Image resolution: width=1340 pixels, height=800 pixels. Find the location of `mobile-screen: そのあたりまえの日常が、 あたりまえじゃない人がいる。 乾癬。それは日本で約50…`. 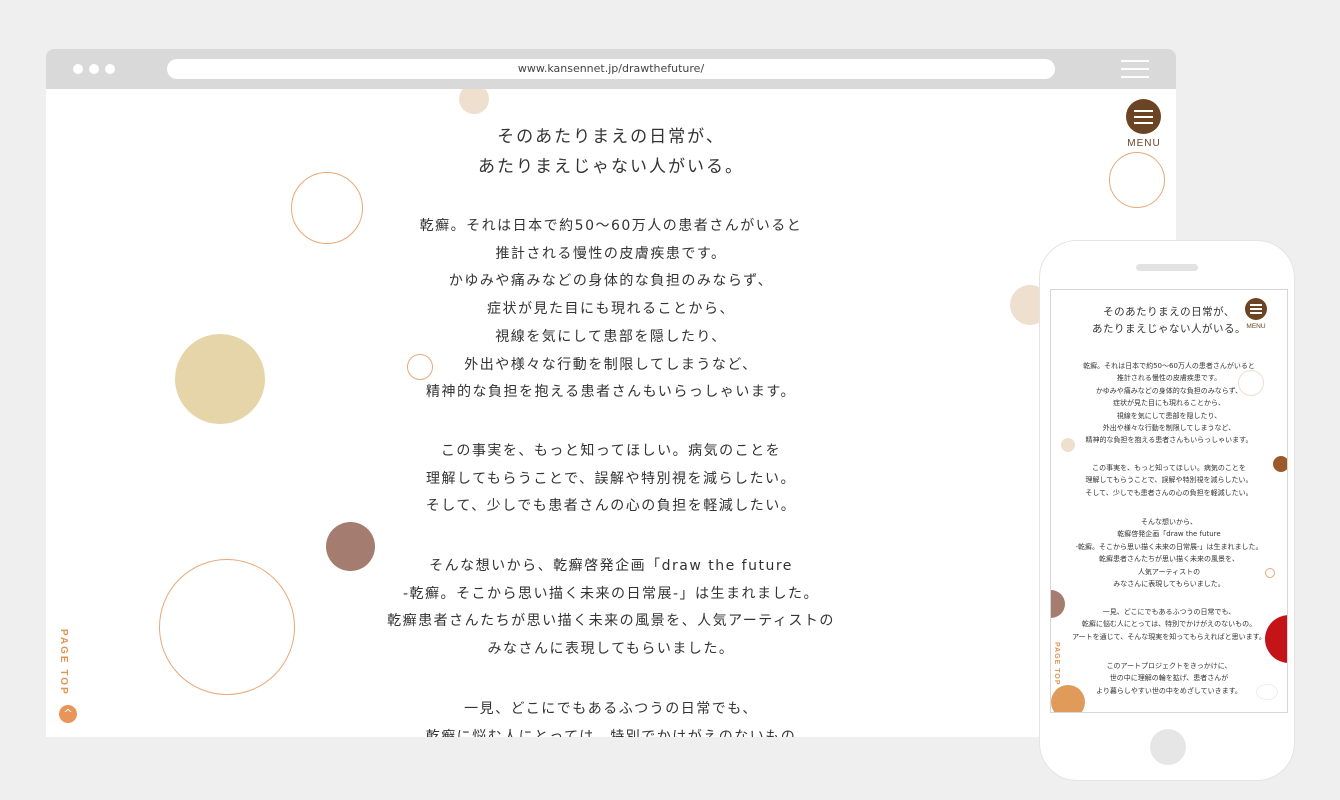

mobile-screen: そのあたりまえの日常が、 あたりまえじゃない人がいる。 乾癬。それは日本で約50… is located at coordinates (1169, 501).